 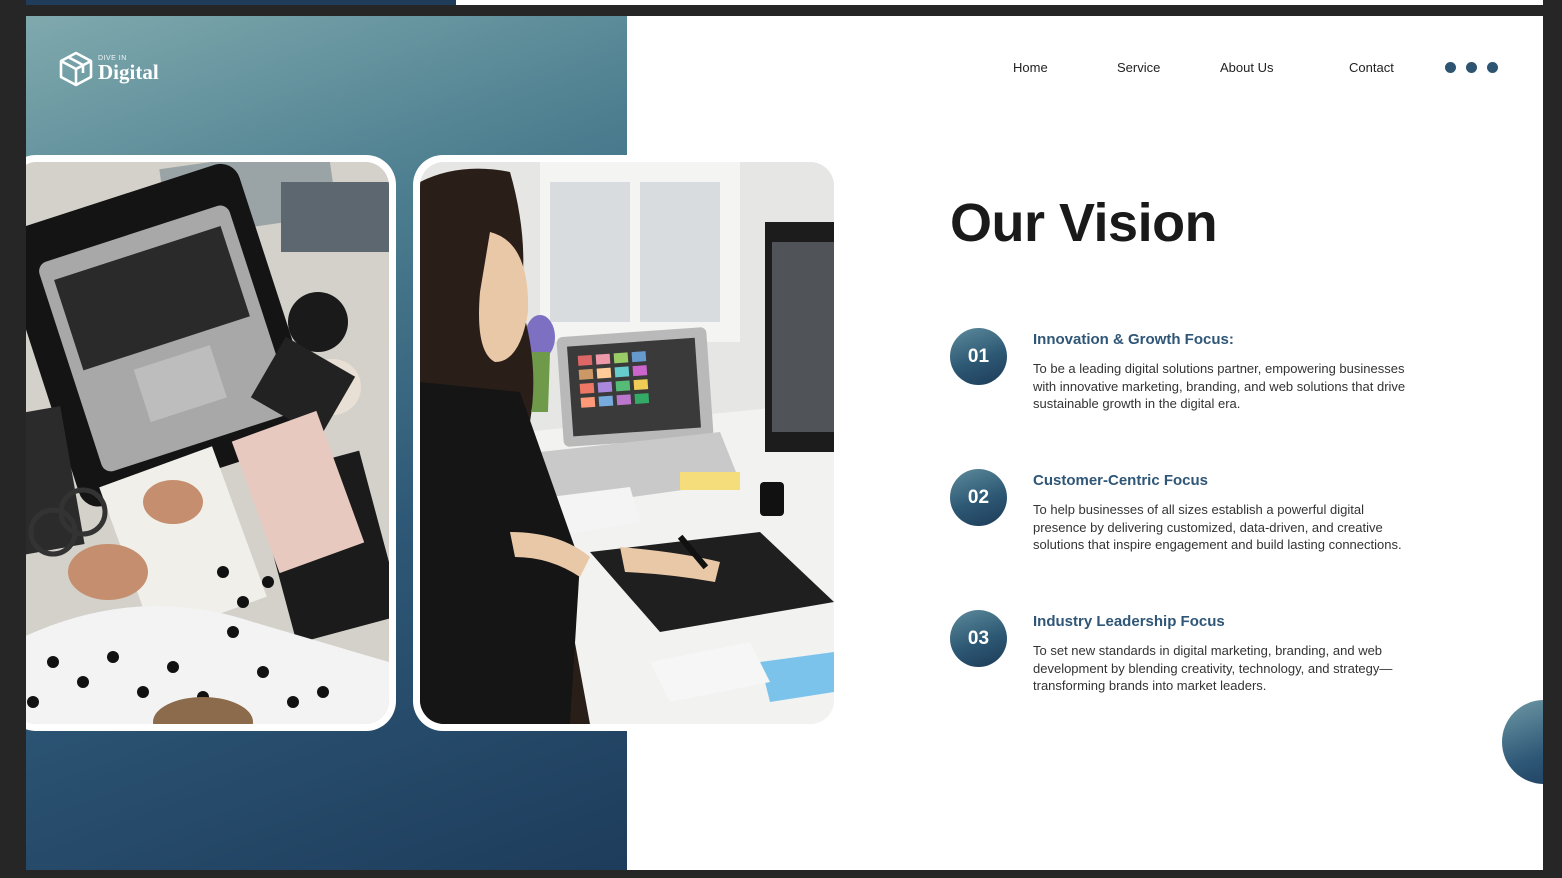 I want to click on decorative-circle, so click(x=1522, y=742).